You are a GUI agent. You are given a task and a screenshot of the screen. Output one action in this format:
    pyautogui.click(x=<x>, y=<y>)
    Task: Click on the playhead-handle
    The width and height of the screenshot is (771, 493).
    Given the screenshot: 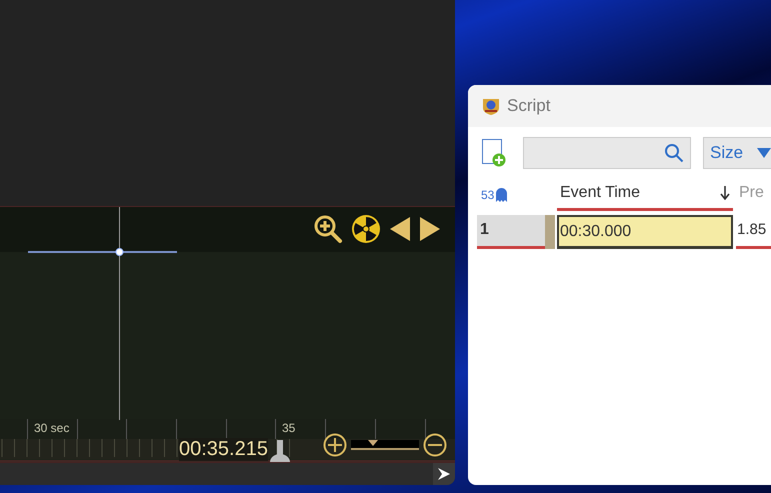 What is the action you would take?
    pyautogui.click(x=280, y=451)
    